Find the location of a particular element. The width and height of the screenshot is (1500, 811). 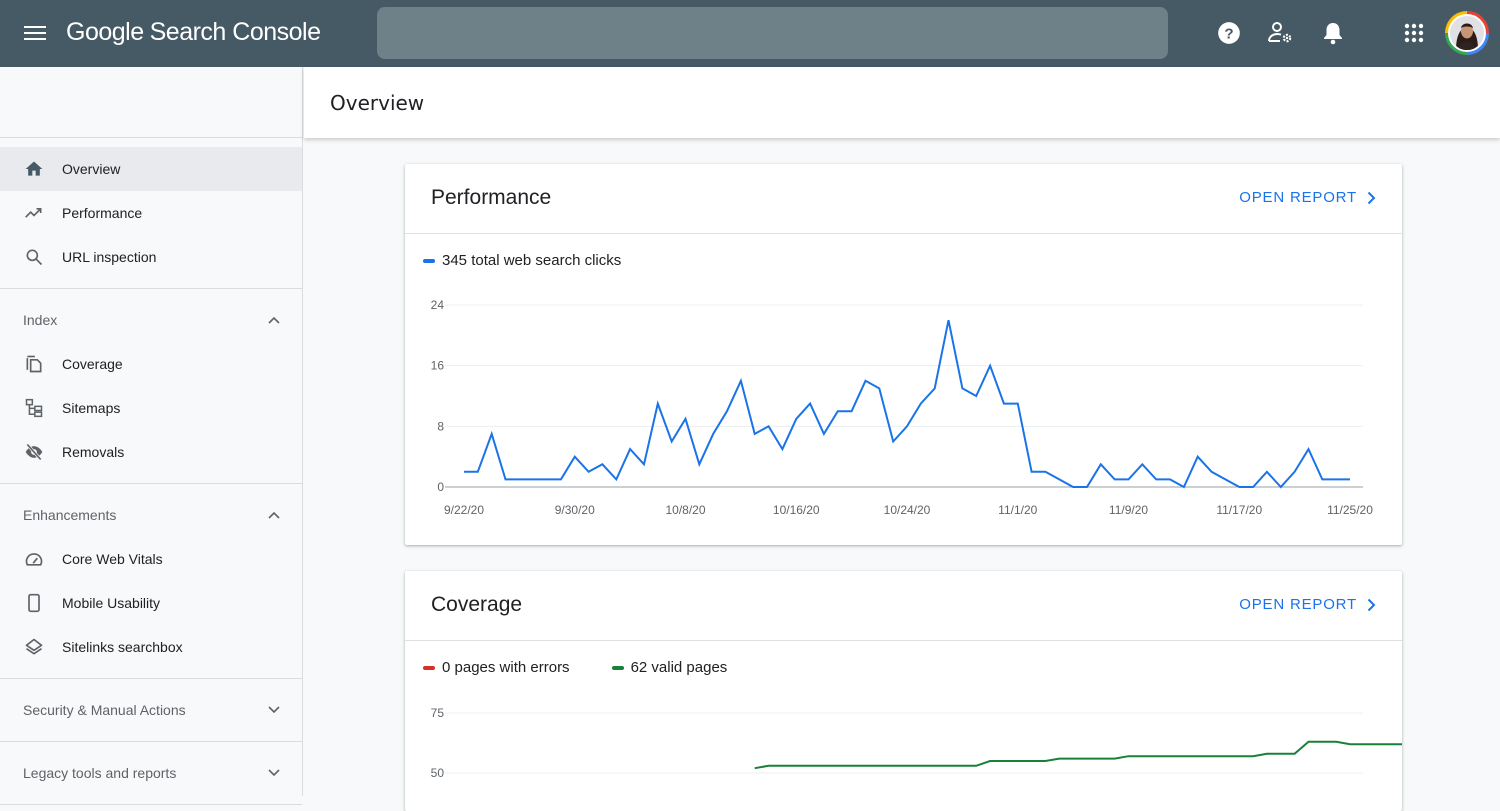

y-tick-label: 50 is located at coordinates (438, 773).